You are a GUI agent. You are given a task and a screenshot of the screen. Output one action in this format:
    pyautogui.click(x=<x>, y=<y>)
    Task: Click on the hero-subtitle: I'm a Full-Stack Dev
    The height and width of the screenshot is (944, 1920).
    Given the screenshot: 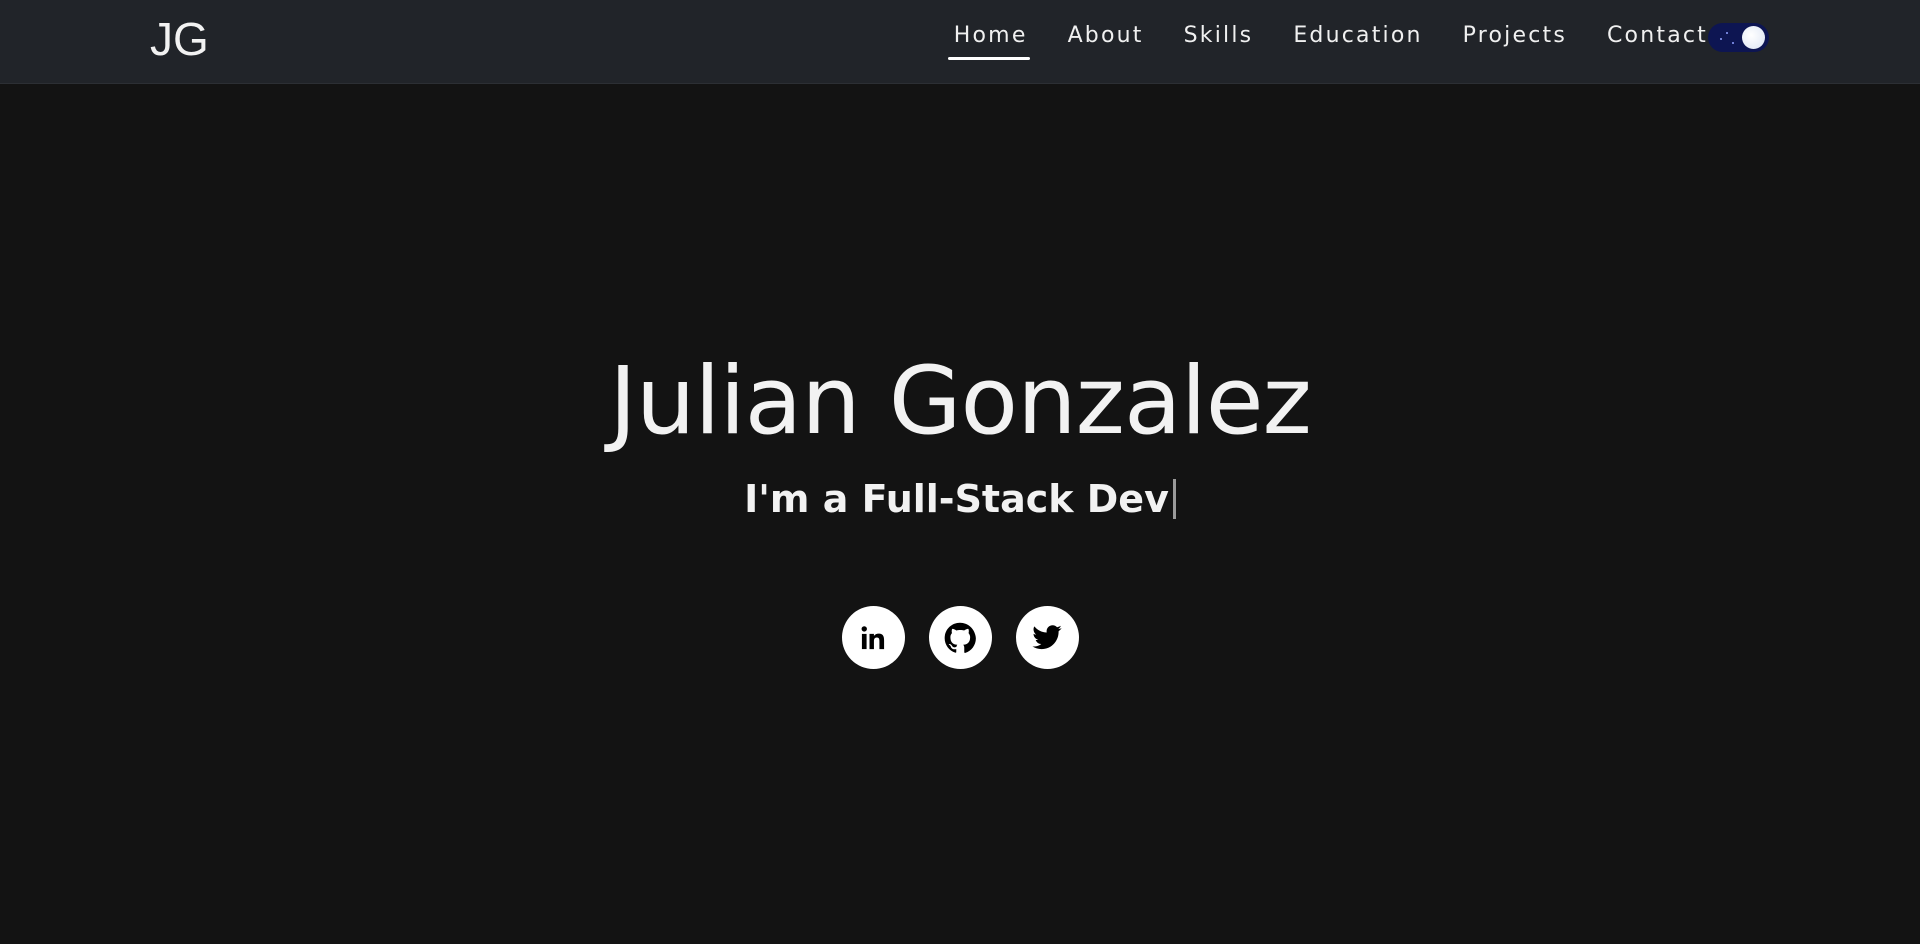 What is the action you would take?
    pyautogui.click(x=960, y=499)
    